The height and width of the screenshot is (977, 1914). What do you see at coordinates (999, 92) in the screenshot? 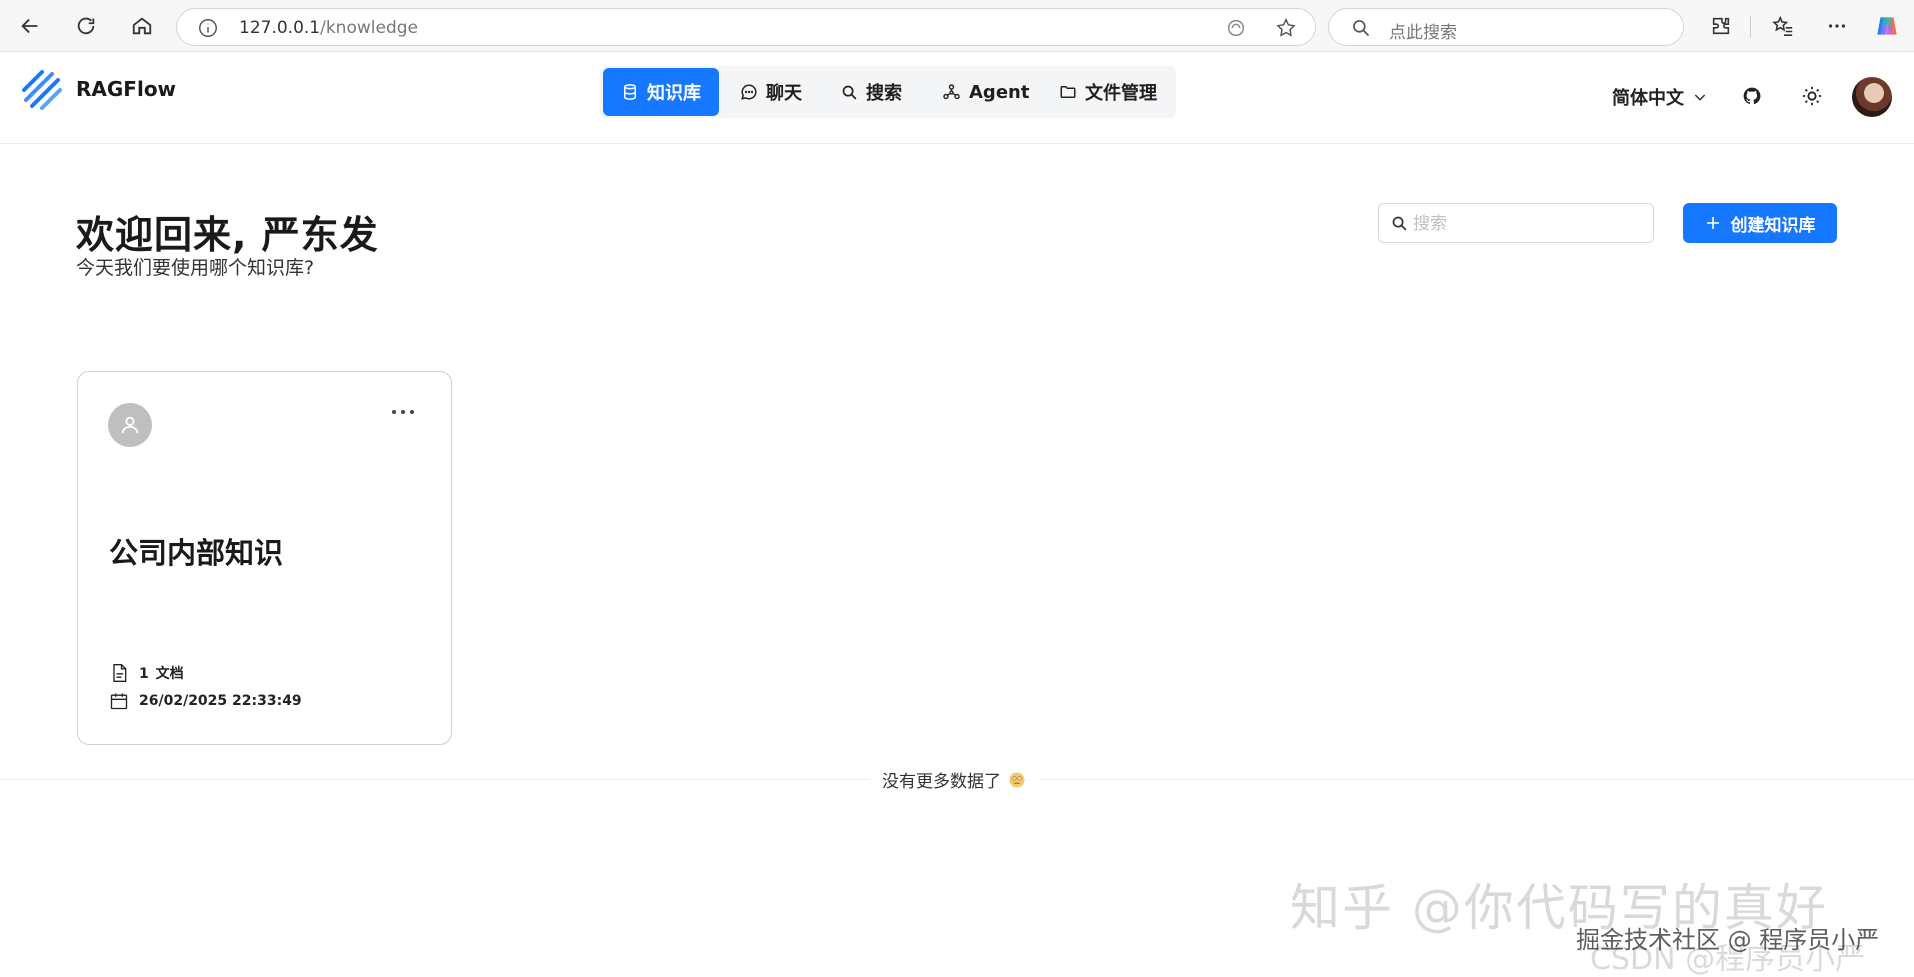
I see `nav-label: Agent` at bounding box center [999, 92].